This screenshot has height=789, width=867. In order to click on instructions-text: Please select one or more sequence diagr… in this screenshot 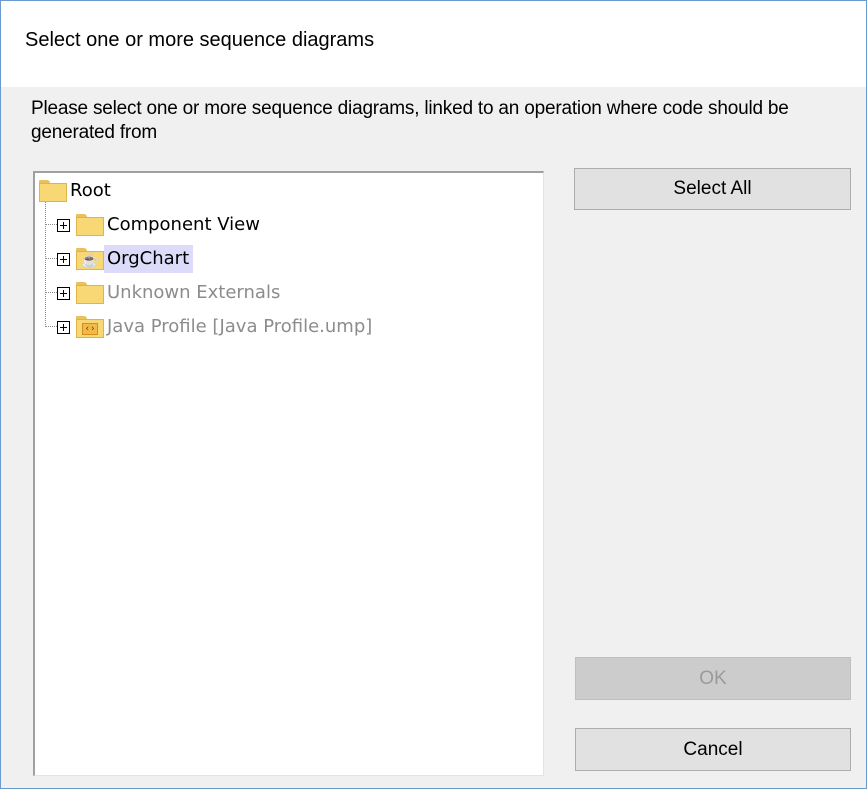, I will do `click(410, 120)`.